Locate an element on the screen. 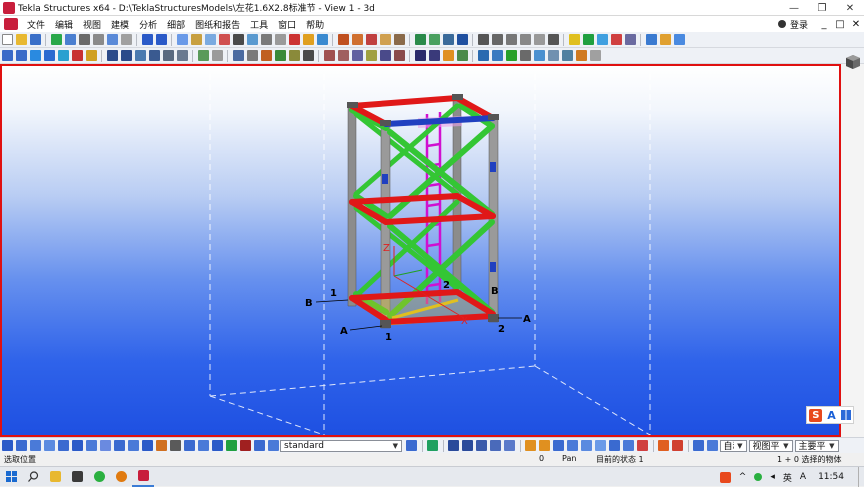 The width and height of the screenshot is (864, 487). main-plane-dropdown: 主要平面 ▼ is located at coordinates (816, 445).